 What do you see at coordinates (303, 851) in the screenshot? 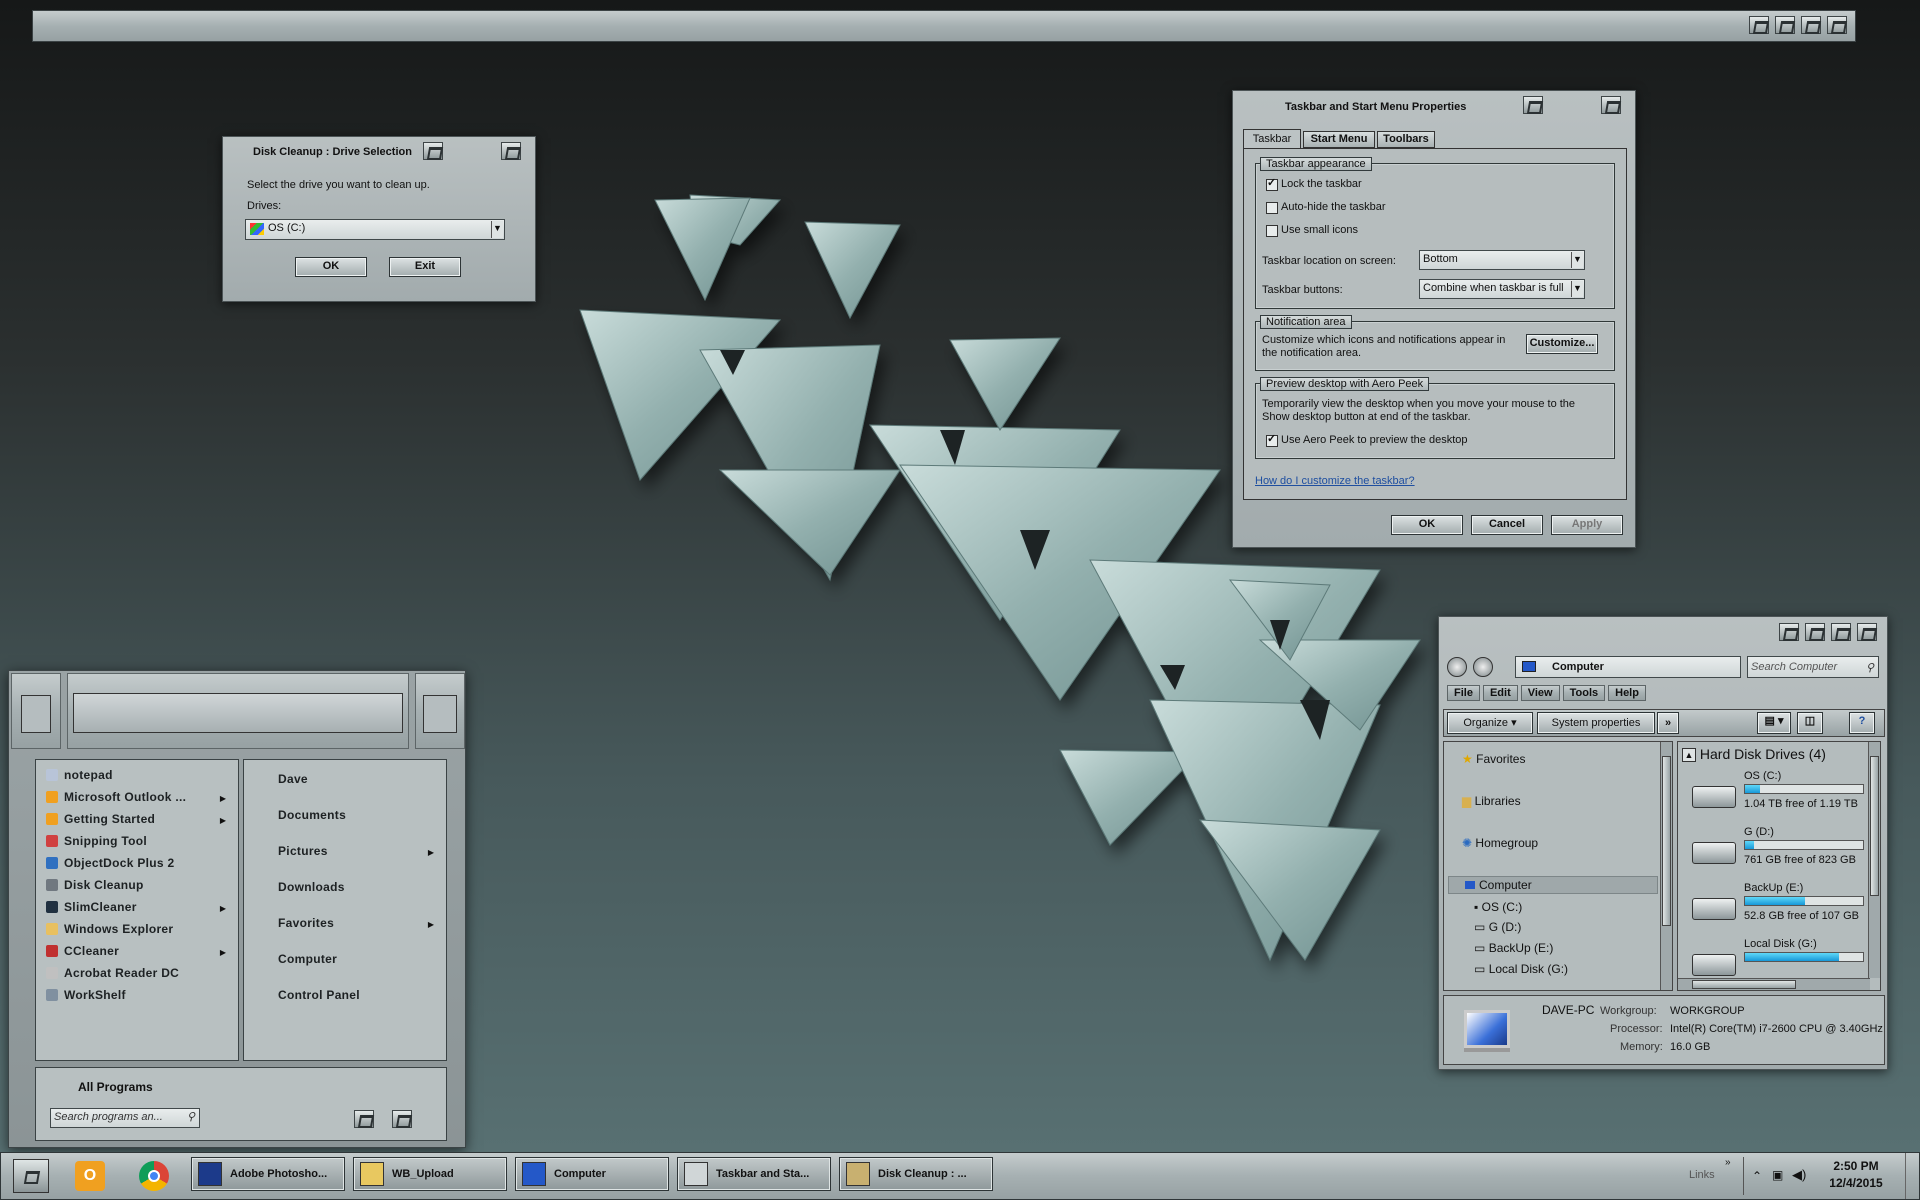
I see `place-item: Pictures` at bounding box center [303, 851].